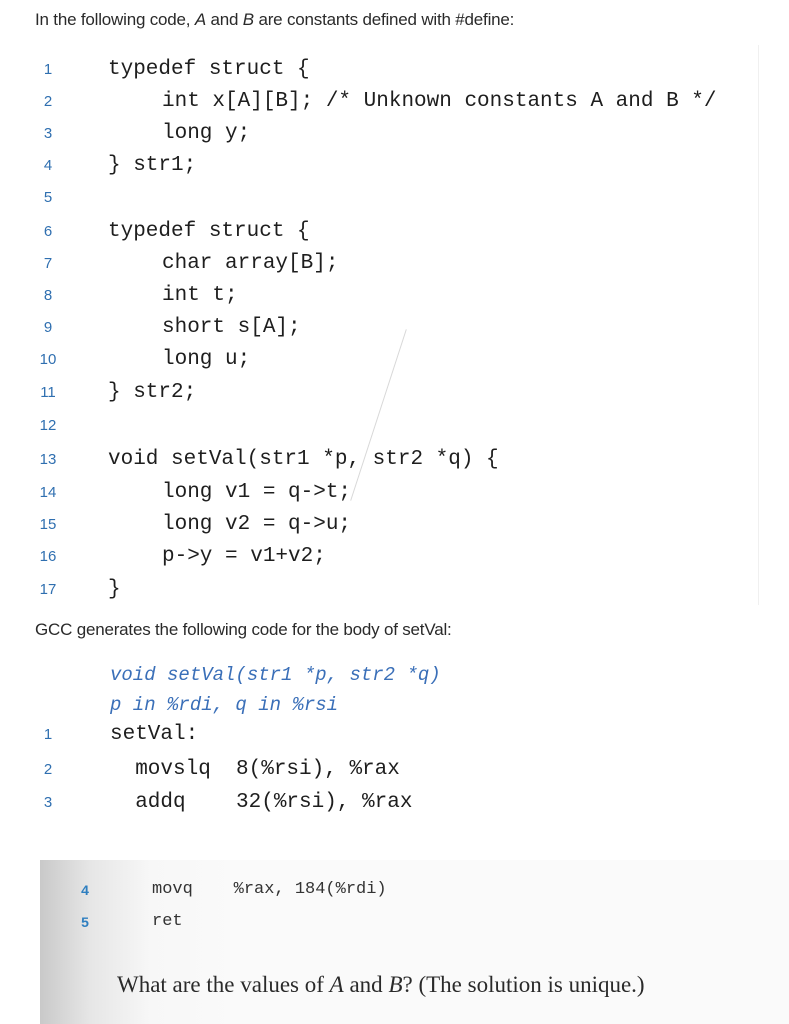  I want to click on asm-code: addq 32(%rsi), %rax, so click(261, 802).